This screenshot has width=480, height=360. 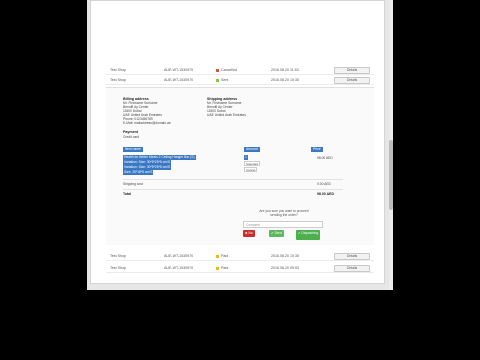 What do you see at coordinates (251, 169) in the screenshot?
I see `status-select-2: Cancel` at bounding box center [251, 169].